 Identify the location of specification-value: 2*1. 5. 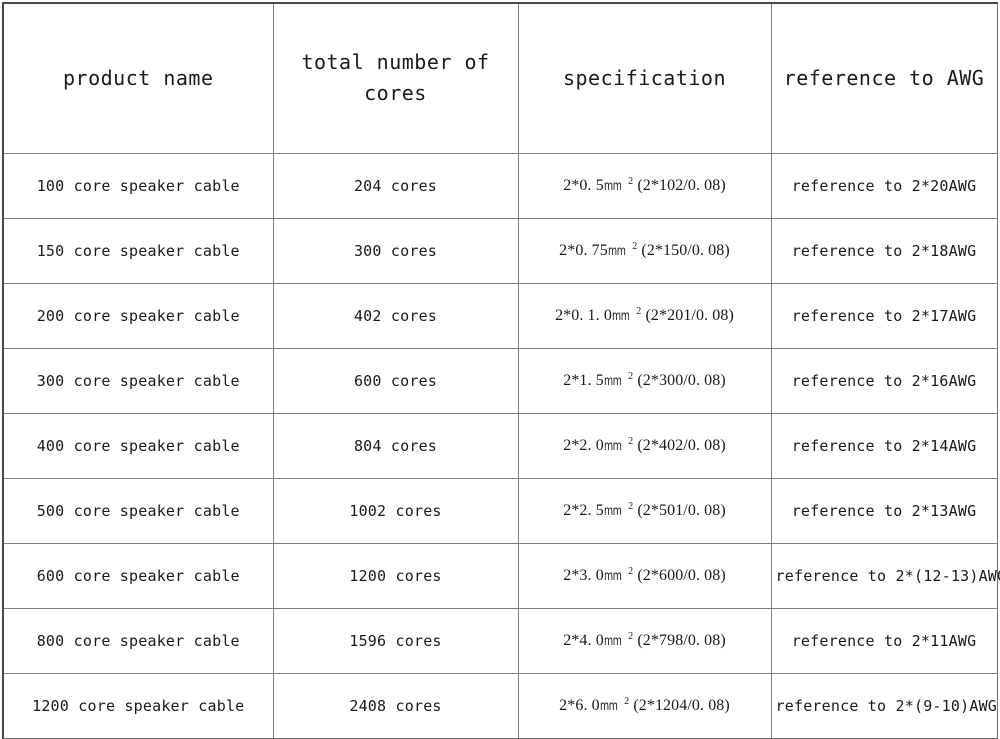
(583, 380).